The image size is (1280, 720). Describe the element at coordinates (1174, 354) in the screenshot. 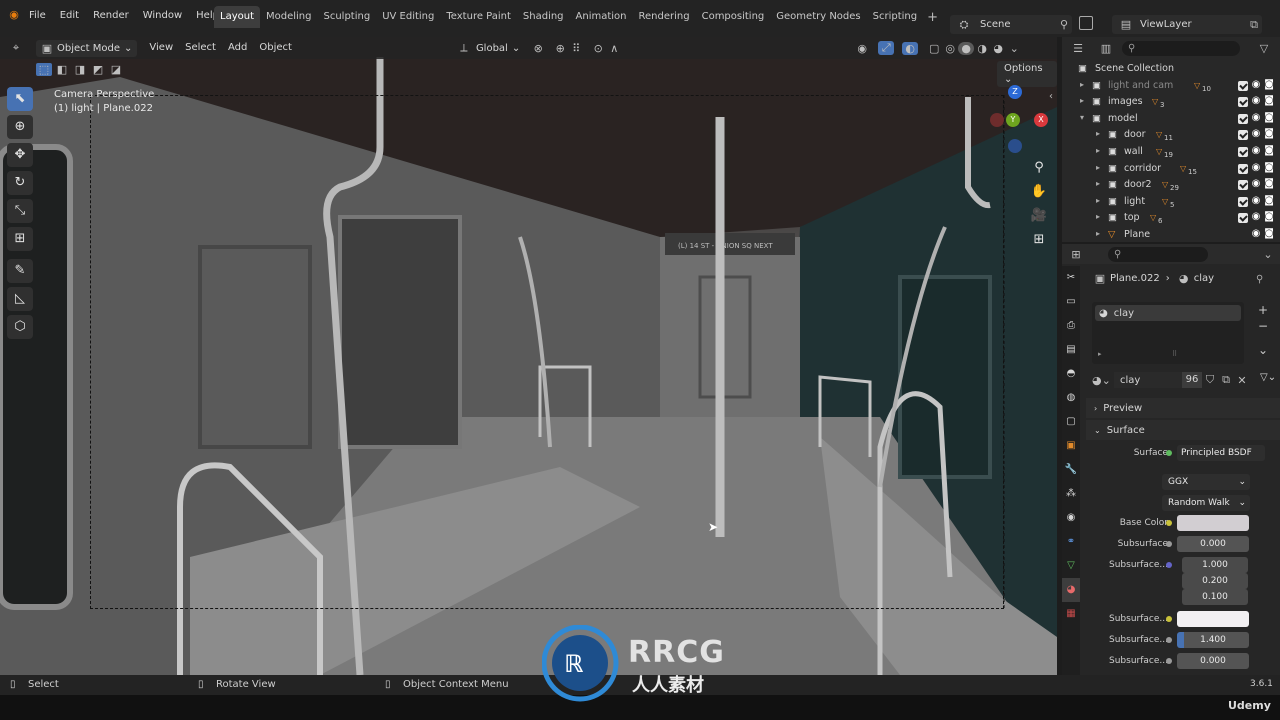

I see `resize-handle-icon: ⠿` at that location.